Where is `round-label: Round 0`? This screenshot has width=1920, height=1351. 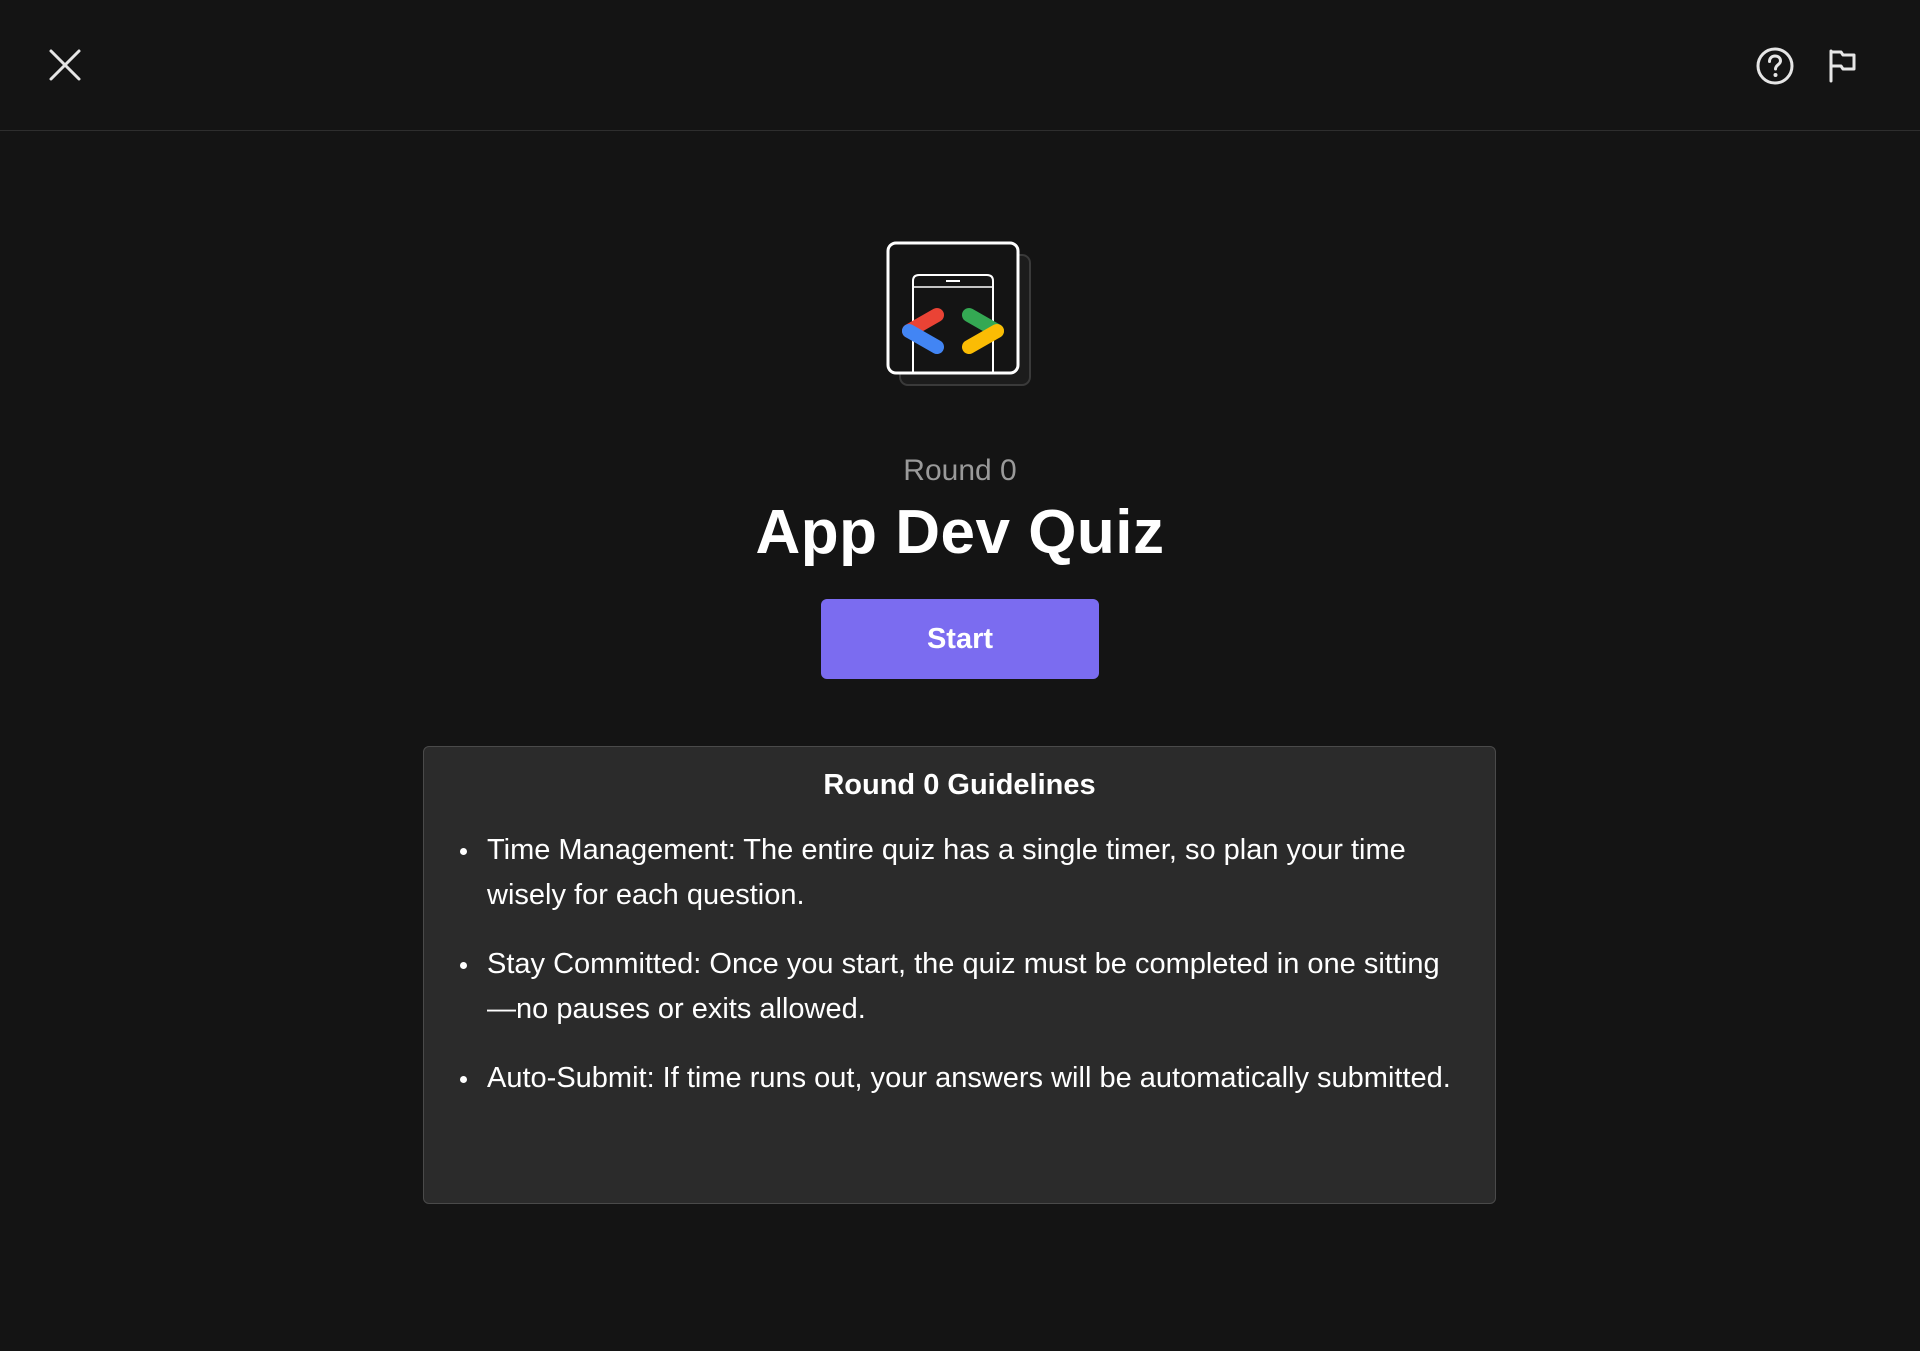 round-label: Round 0 is located at coordinates (960, 470).